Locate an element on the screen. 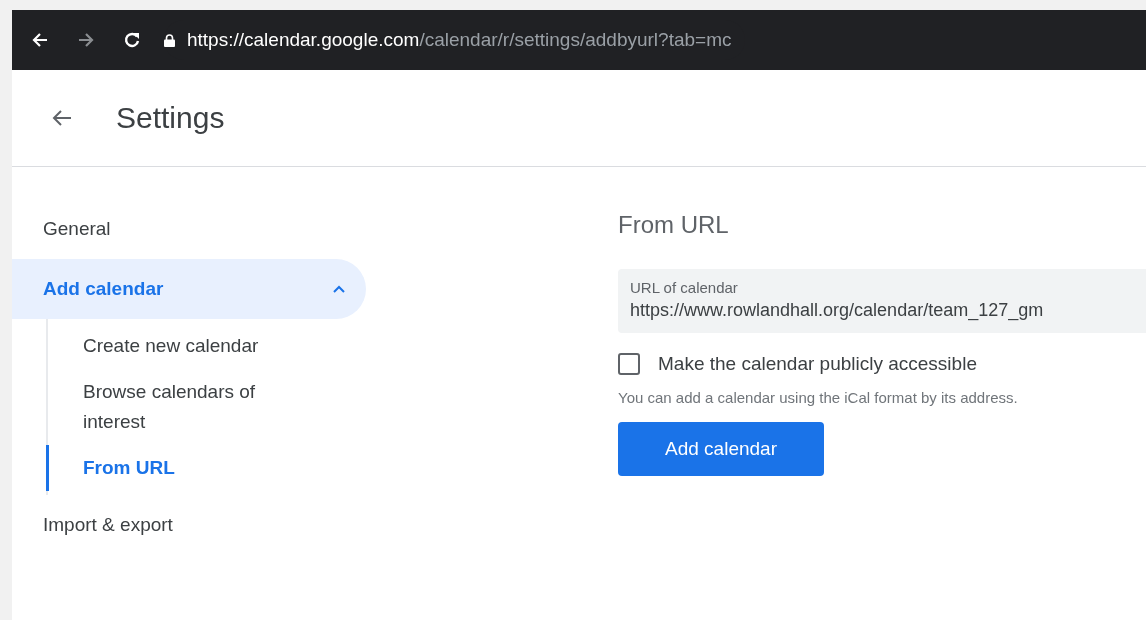 The height and width of the screenshot is (620, 1146). sidebar-subitem: Create new calendar is located at coordinates (174, 346).